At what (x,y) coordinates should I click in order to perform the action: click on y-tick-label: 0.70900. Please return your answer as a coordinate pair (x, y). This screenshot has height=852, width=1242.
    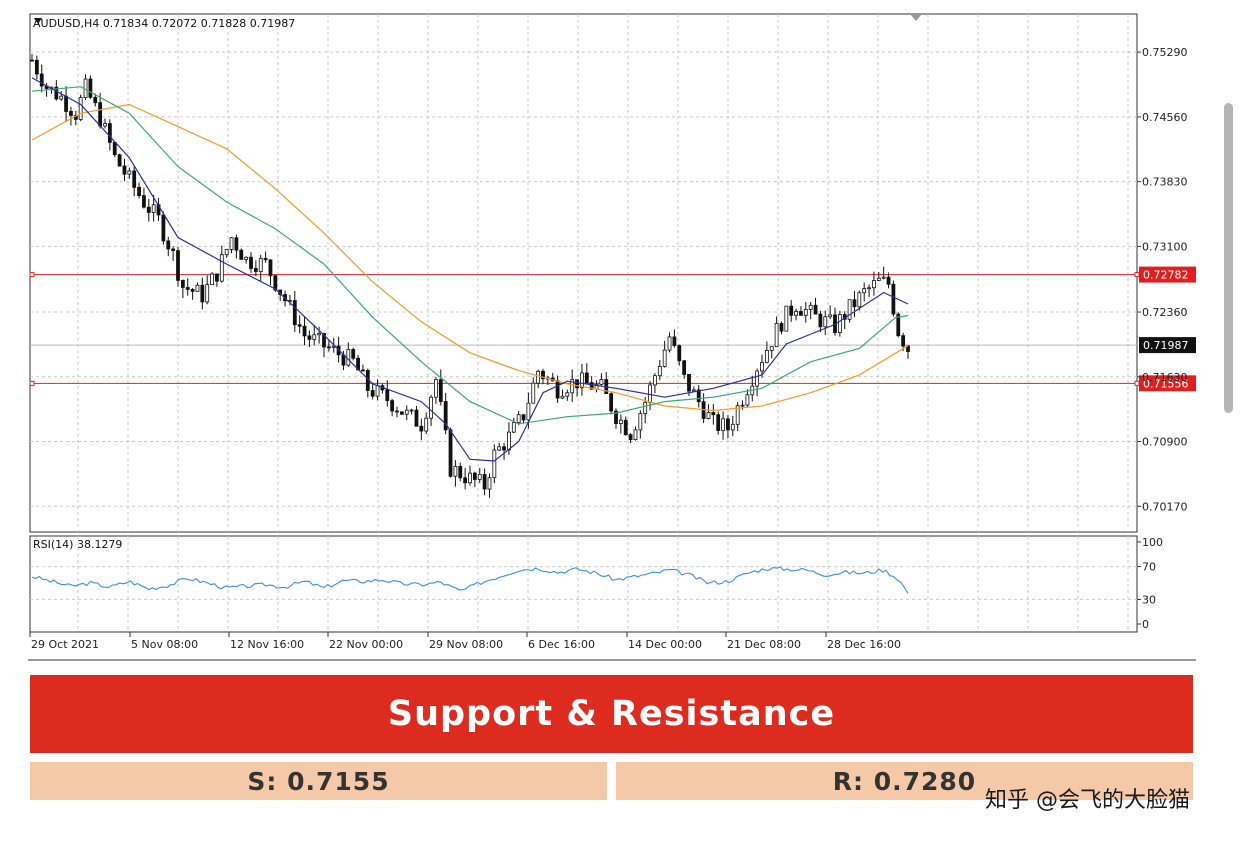
    Looking at the image, I should click on (1165, 442).